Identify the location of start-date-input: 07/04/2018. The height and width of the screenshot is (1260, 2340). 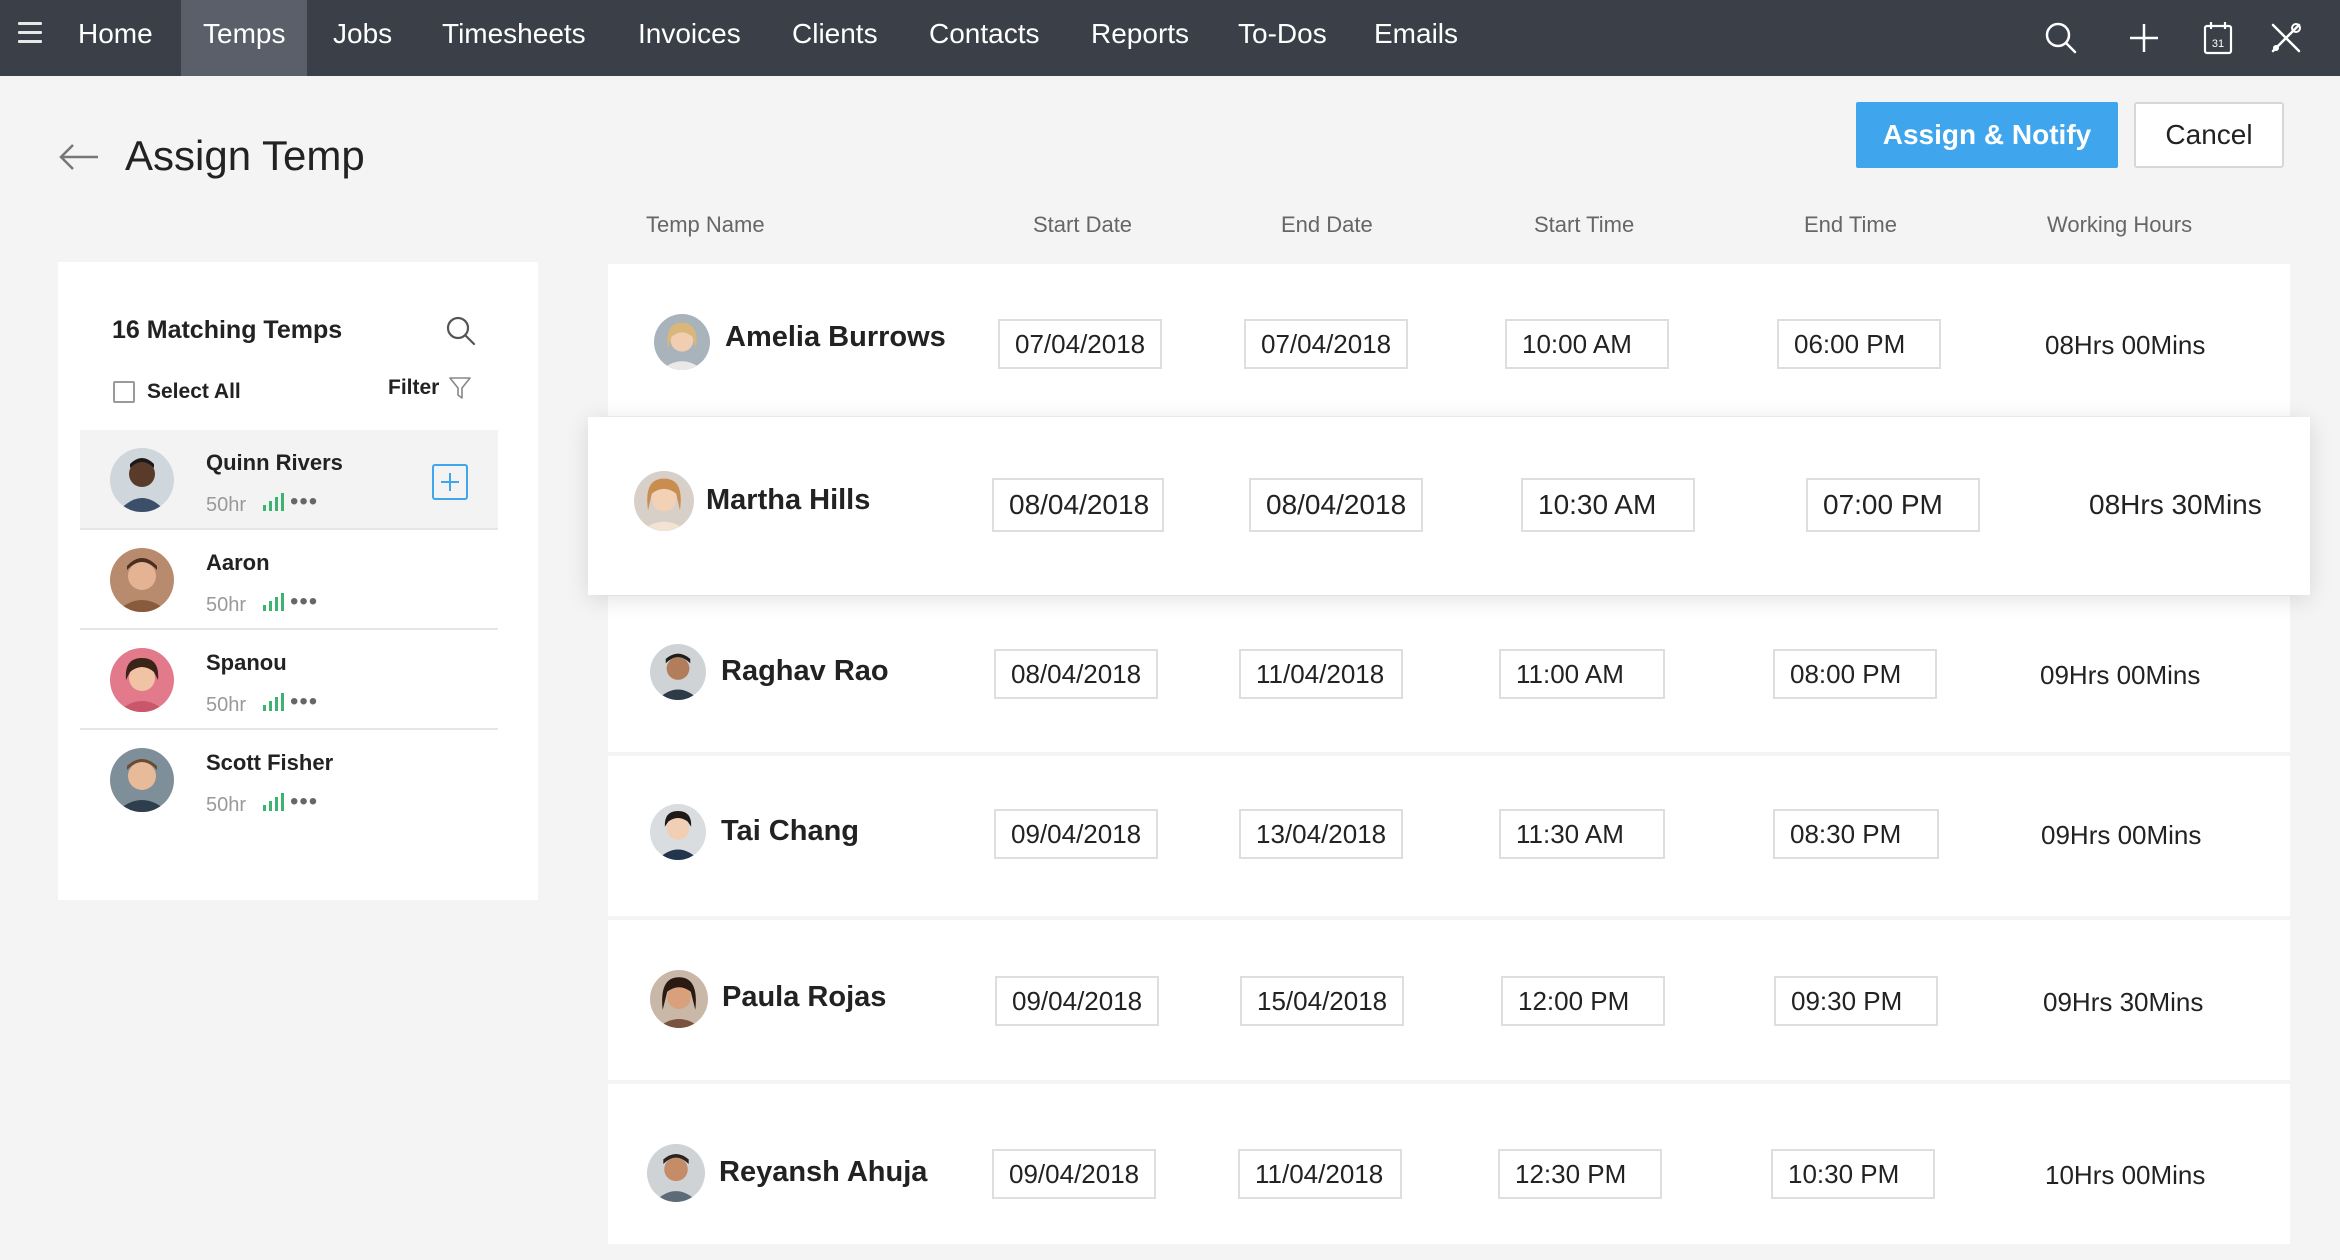
(1080, 344).